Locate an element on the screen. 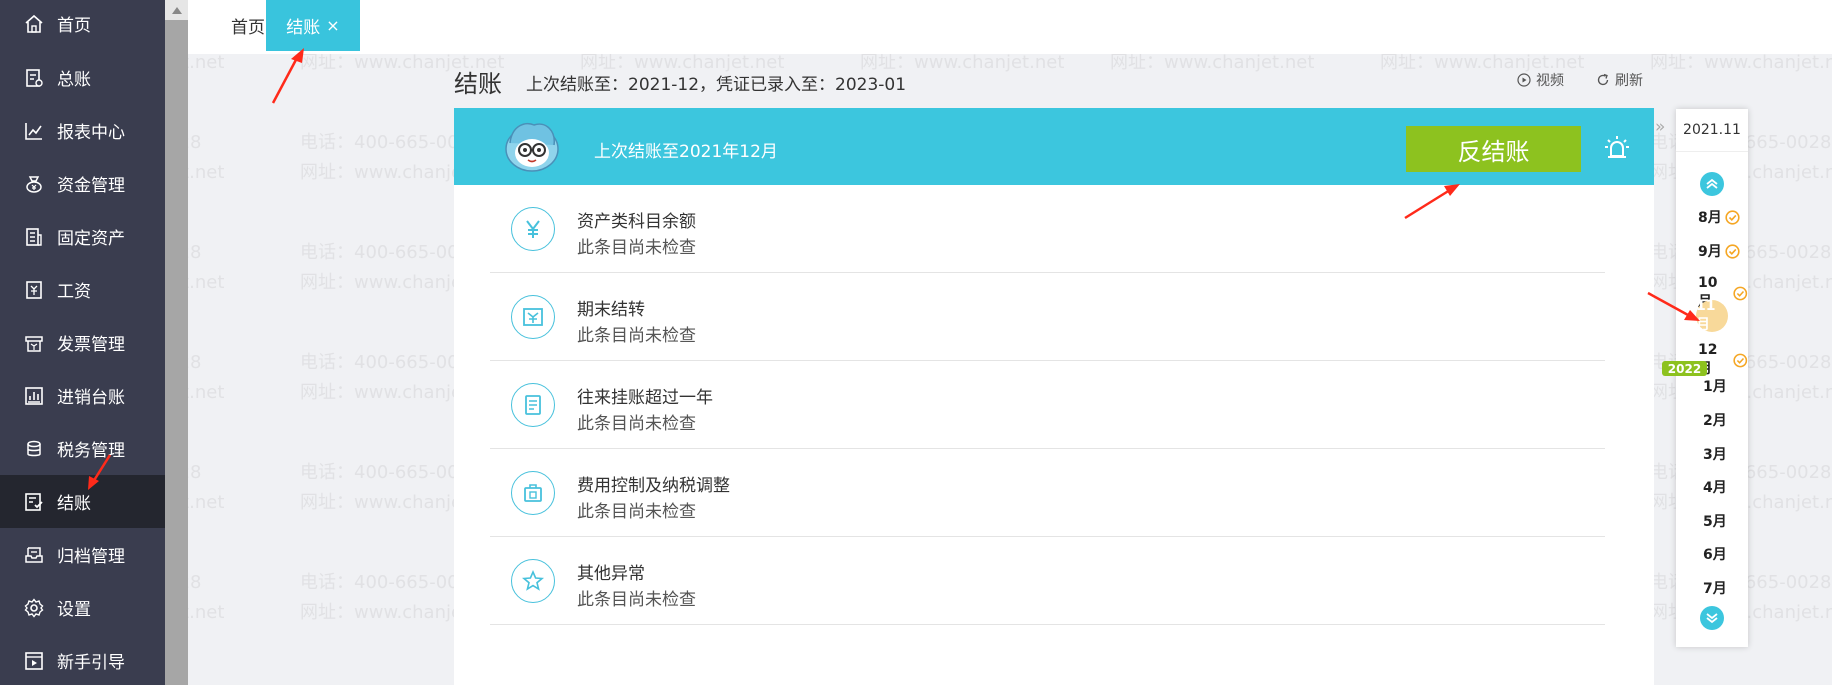 Image resolution: width=1832 pixels, height=685 pixels. salary-icon is located at coordinates (34, 290).